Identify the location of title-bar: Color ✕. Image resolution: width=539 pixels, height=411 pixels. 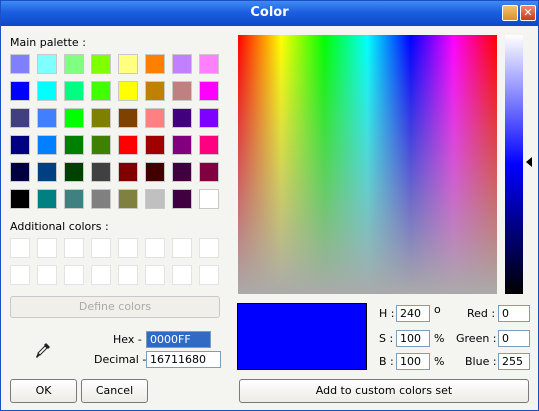
(269, 13).